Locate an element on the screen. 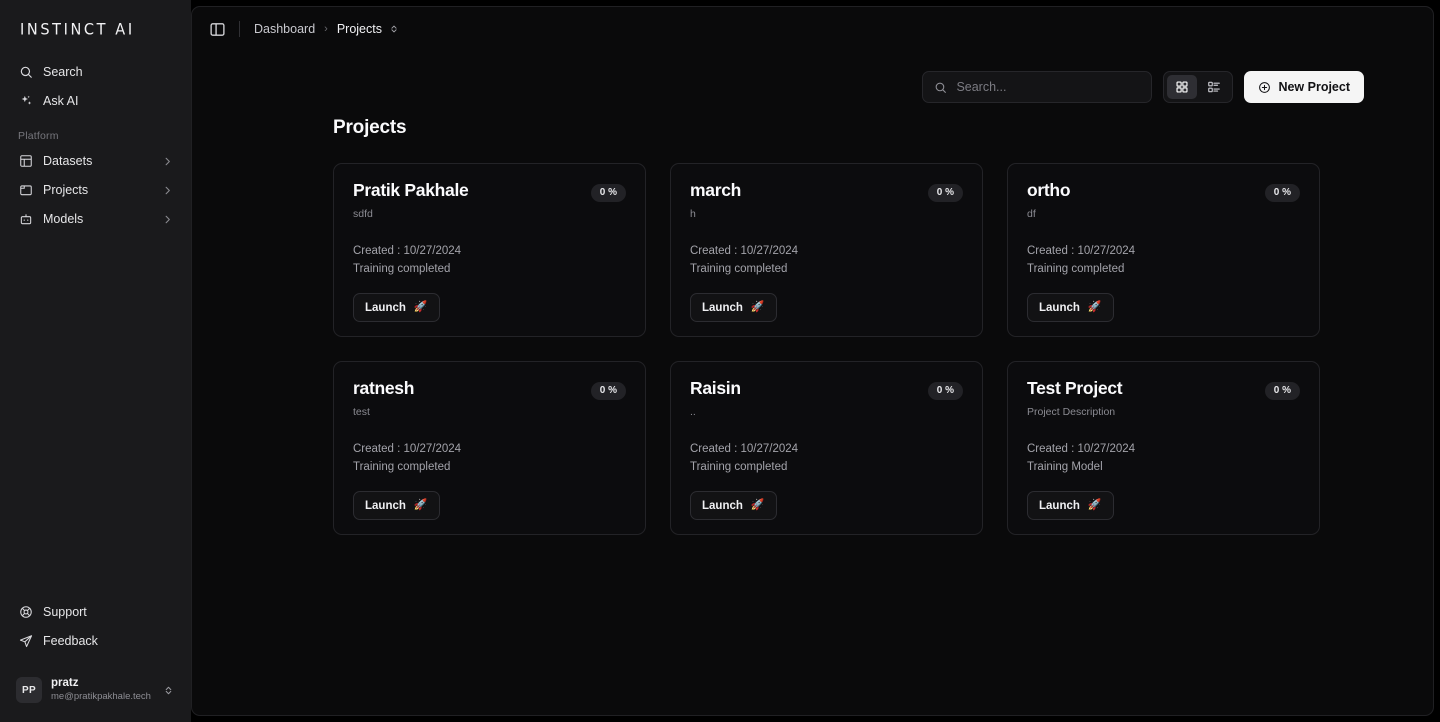 The width and height of the screenshot is (1440, 722). sidebar-item-search: Search is located at coordinates (95, 72).